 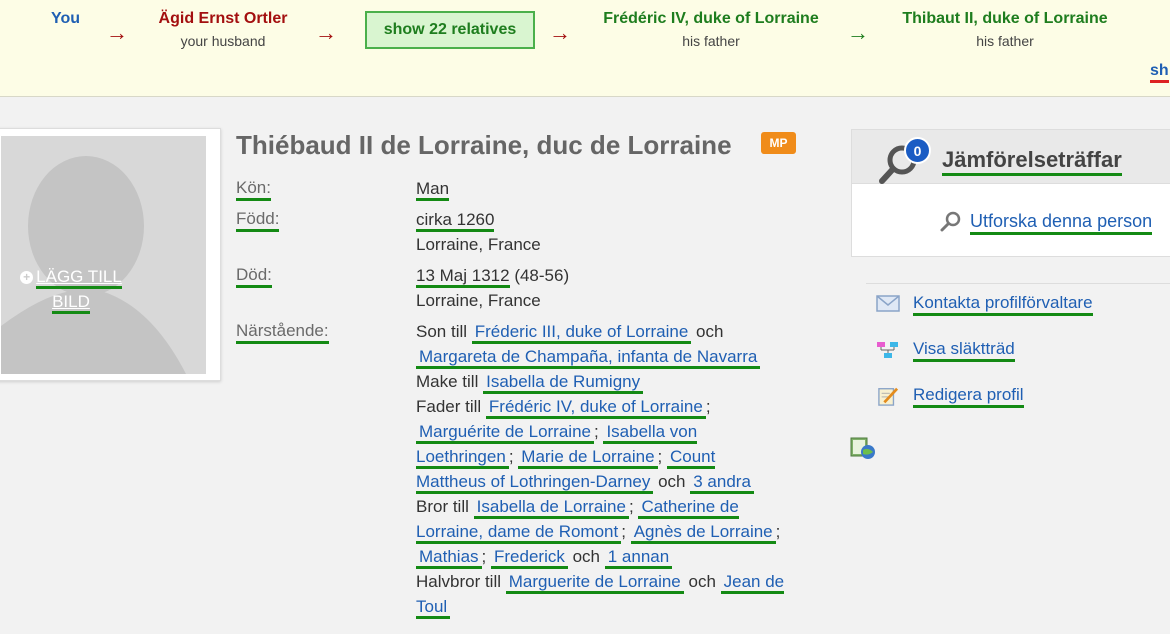 What do you see at coordinates (1003, 304) in the screenshot?
I see `contact-manager-link: Kontakta profilförvaltare` at bounding box center [1003, 304].